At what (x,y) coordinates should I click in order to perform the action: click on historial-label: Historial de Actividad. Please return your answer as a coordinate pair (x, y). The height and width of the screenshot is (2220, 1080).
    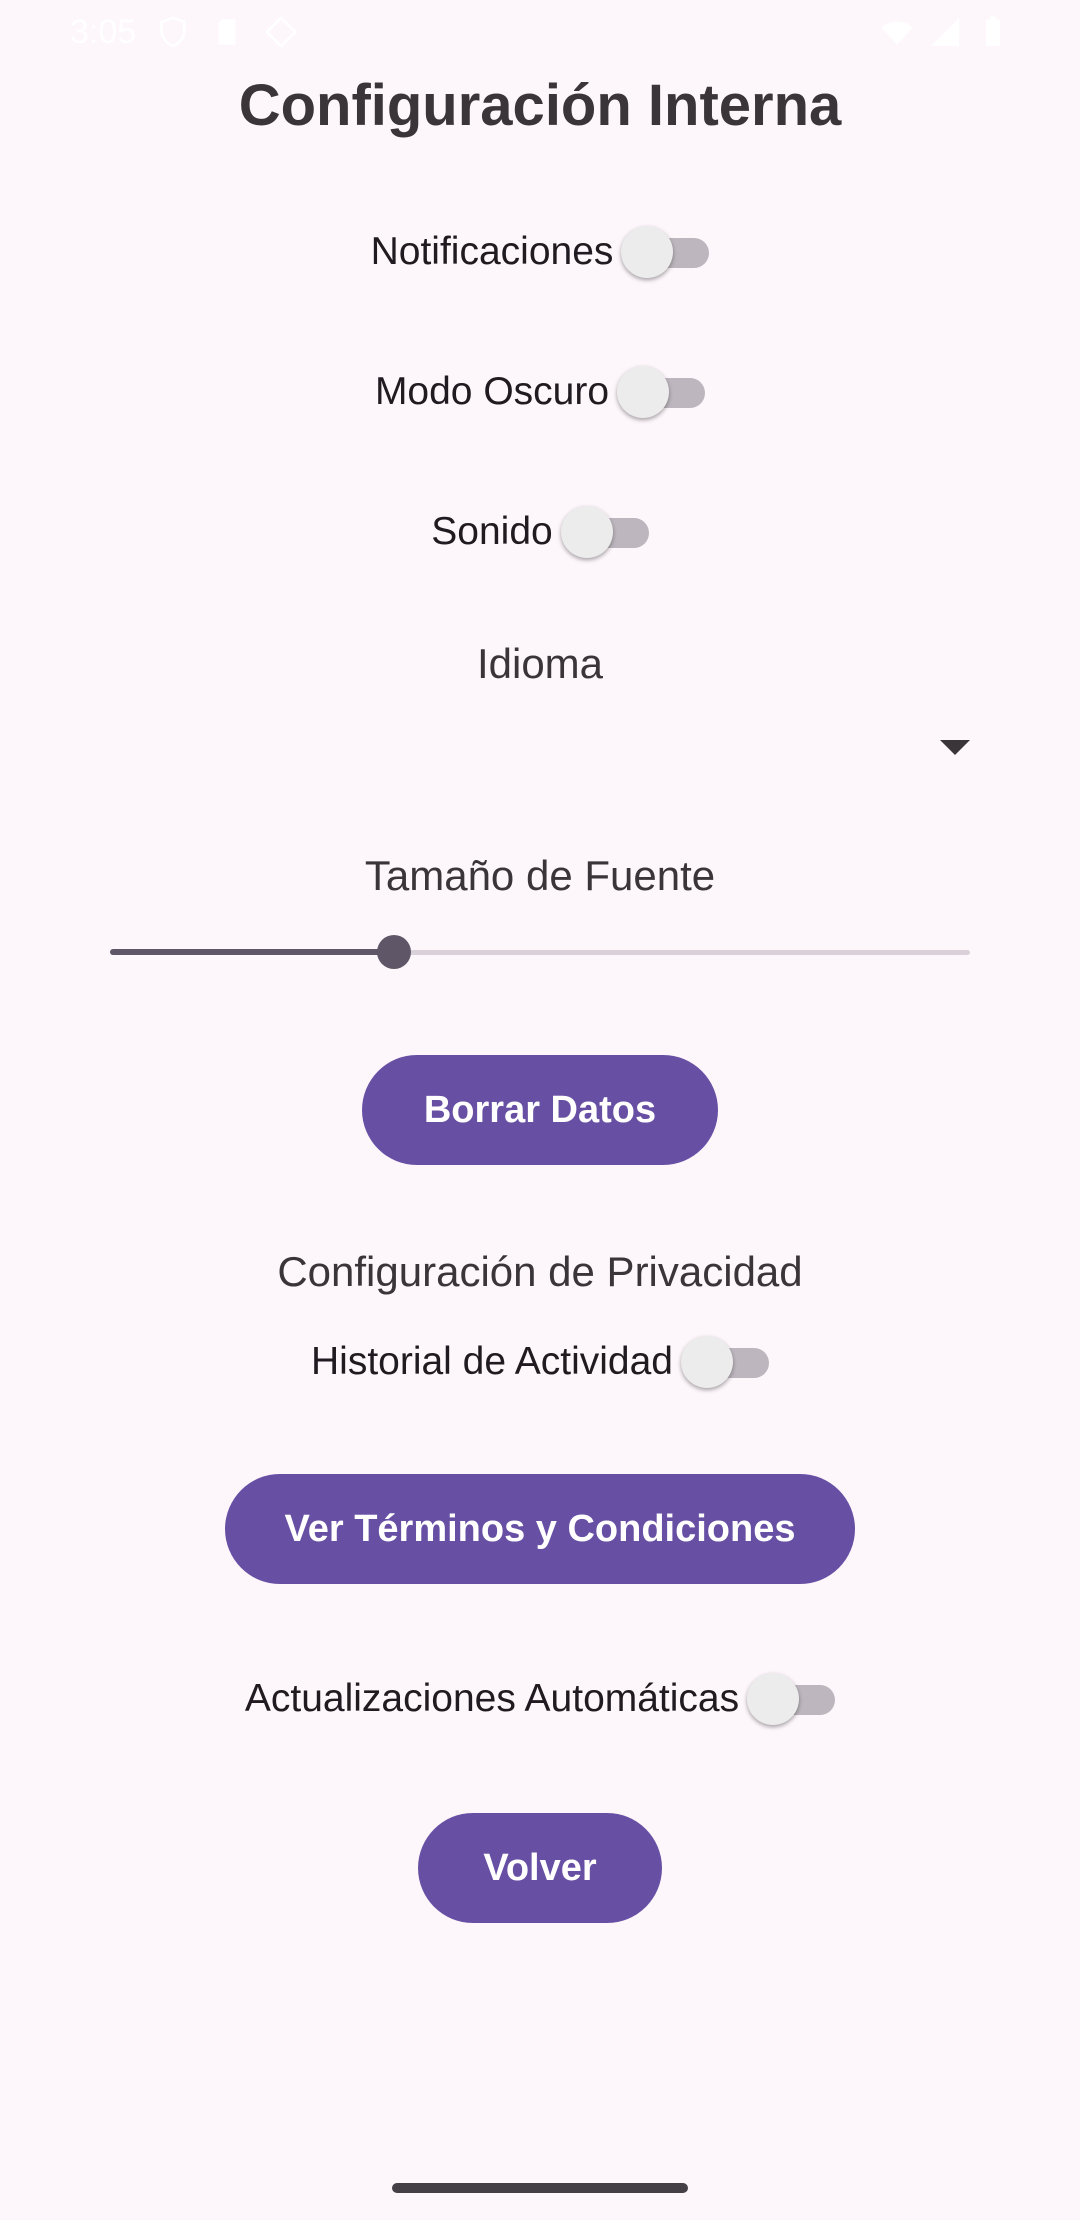
    Looking at the image, I should click on (491, 1361).